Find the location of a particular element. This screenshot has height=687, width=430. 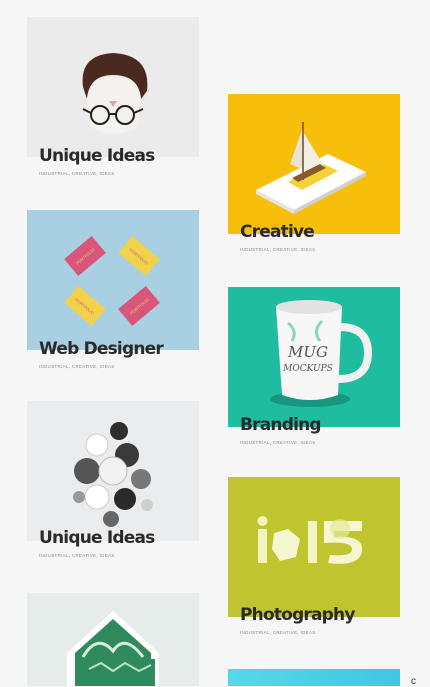

card-title: Branding is located at coordinates (281, 425).